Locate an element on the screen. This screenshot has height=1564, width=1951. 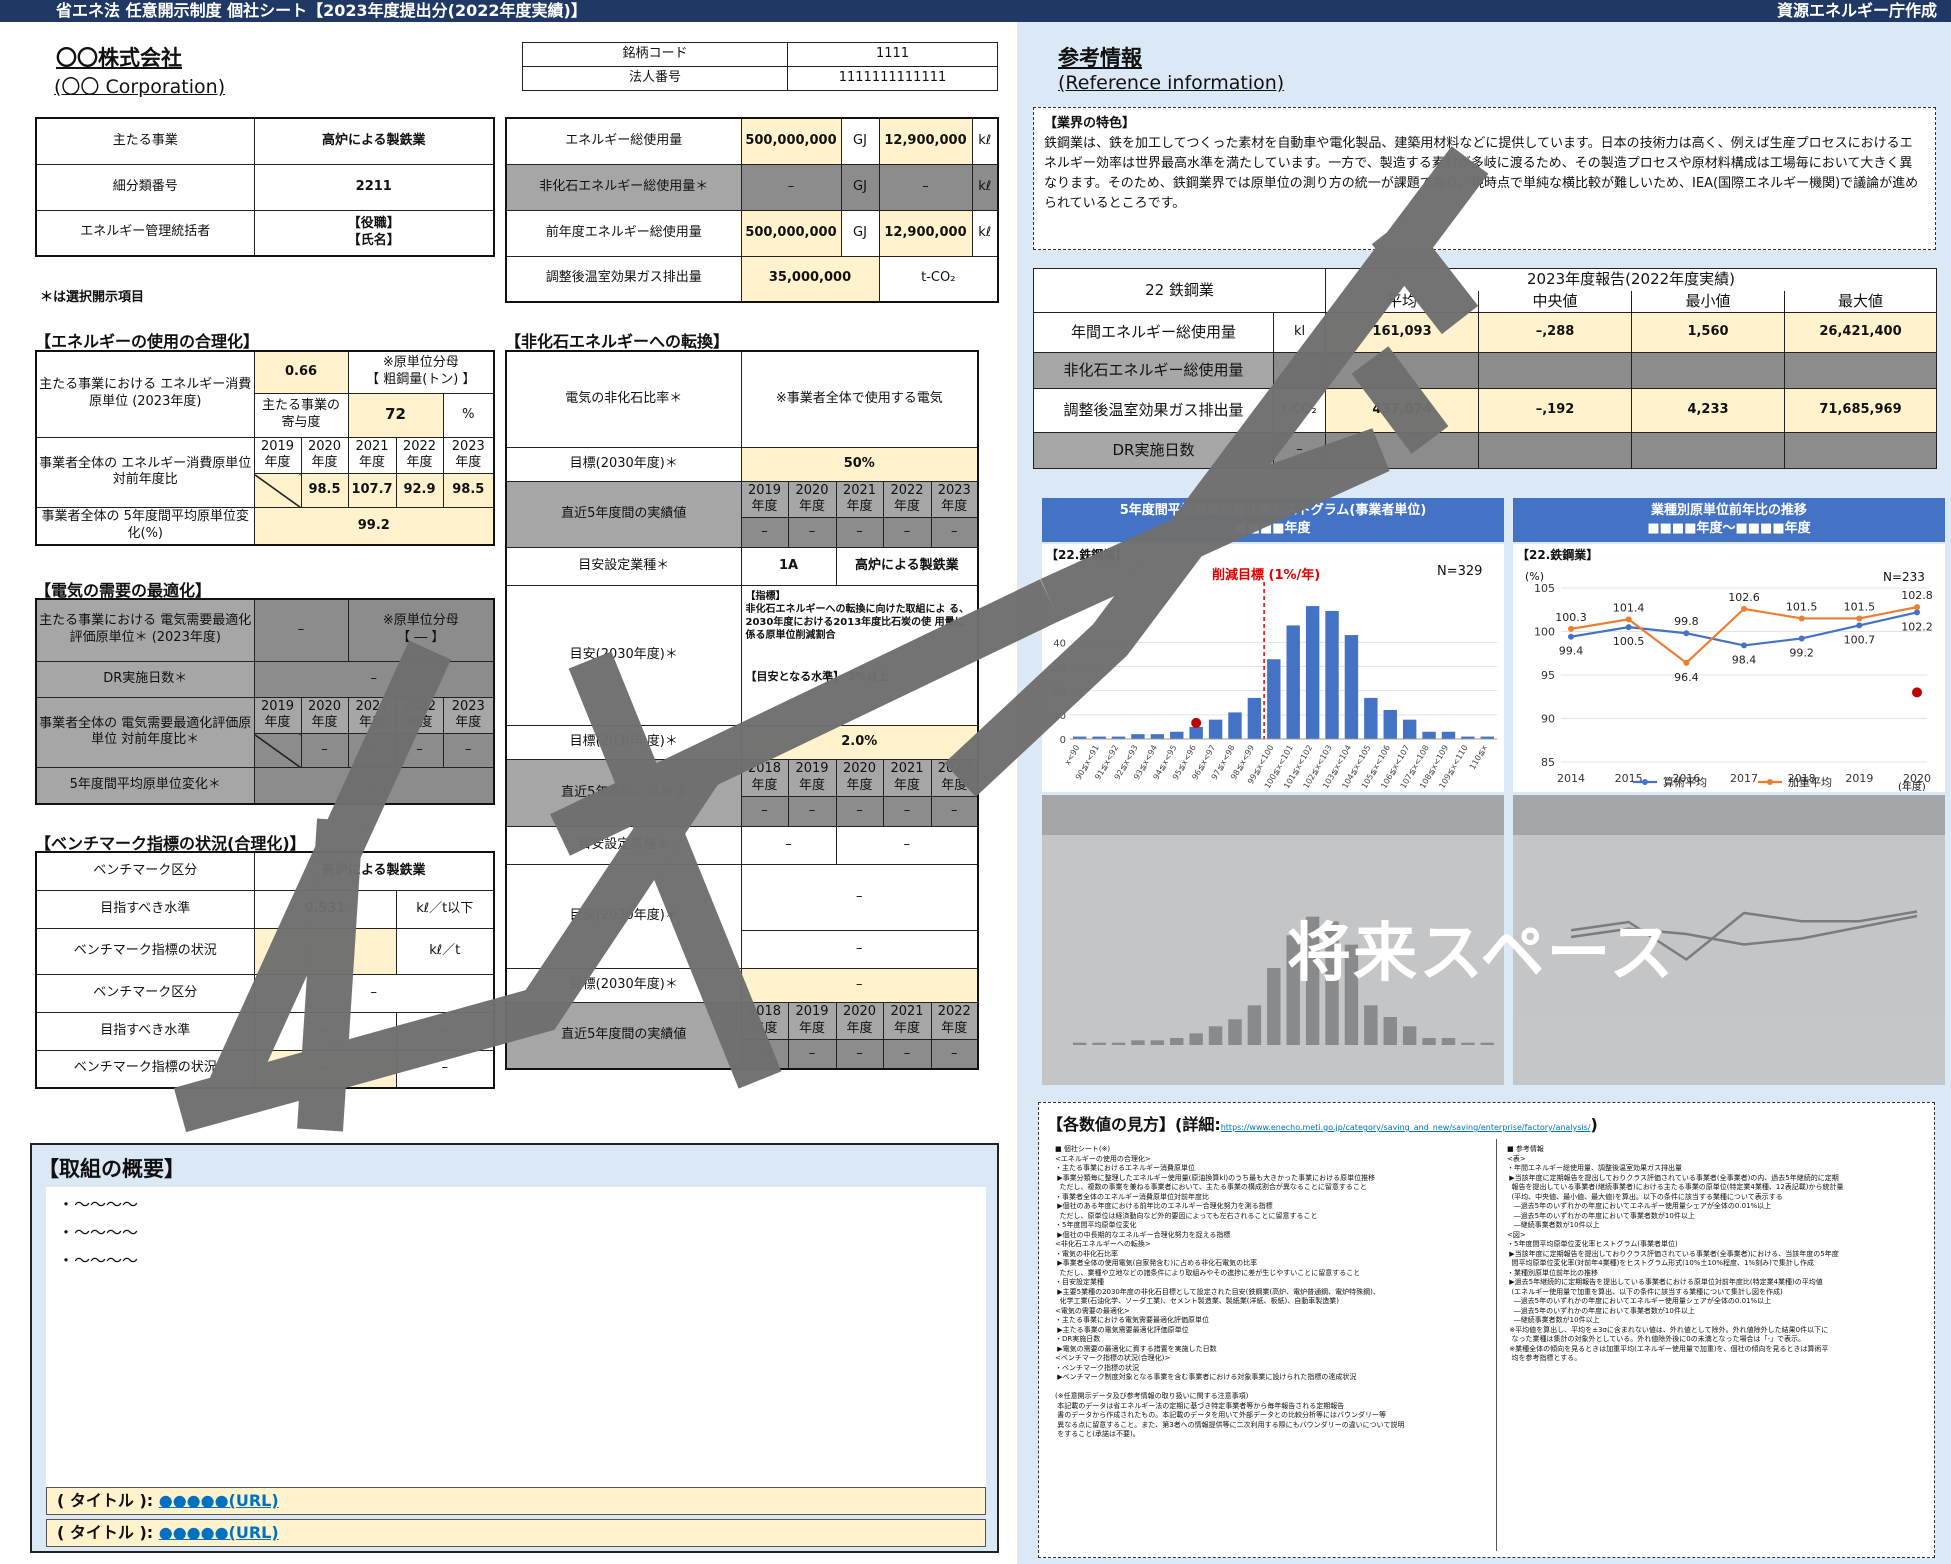
elec-denominator-note: ※原単位分母 is located at coordinates (420, 621).